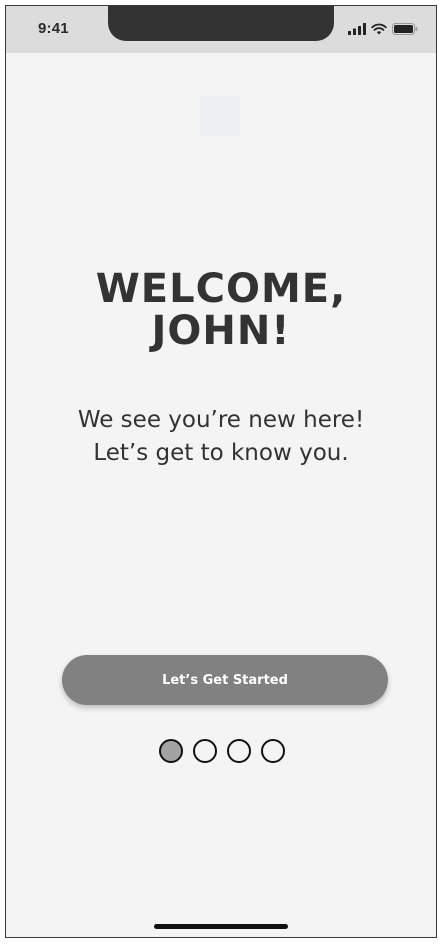  What do you see at coordinates (220, 116) in the screenshot?
I see `app-logo-placeholder` at bounding box center [220, 116].